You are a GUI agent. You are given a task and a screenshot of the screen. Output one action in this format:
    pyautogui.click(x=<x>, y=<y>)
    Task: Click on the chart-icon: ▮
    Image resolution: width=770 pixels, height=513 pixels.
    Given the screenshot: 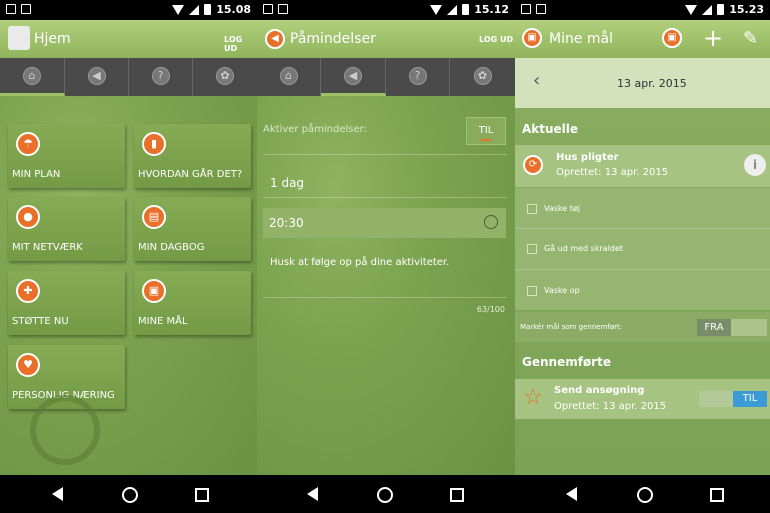 What is the action you would take?
    pyautogui.click(x=154, y=144)
    